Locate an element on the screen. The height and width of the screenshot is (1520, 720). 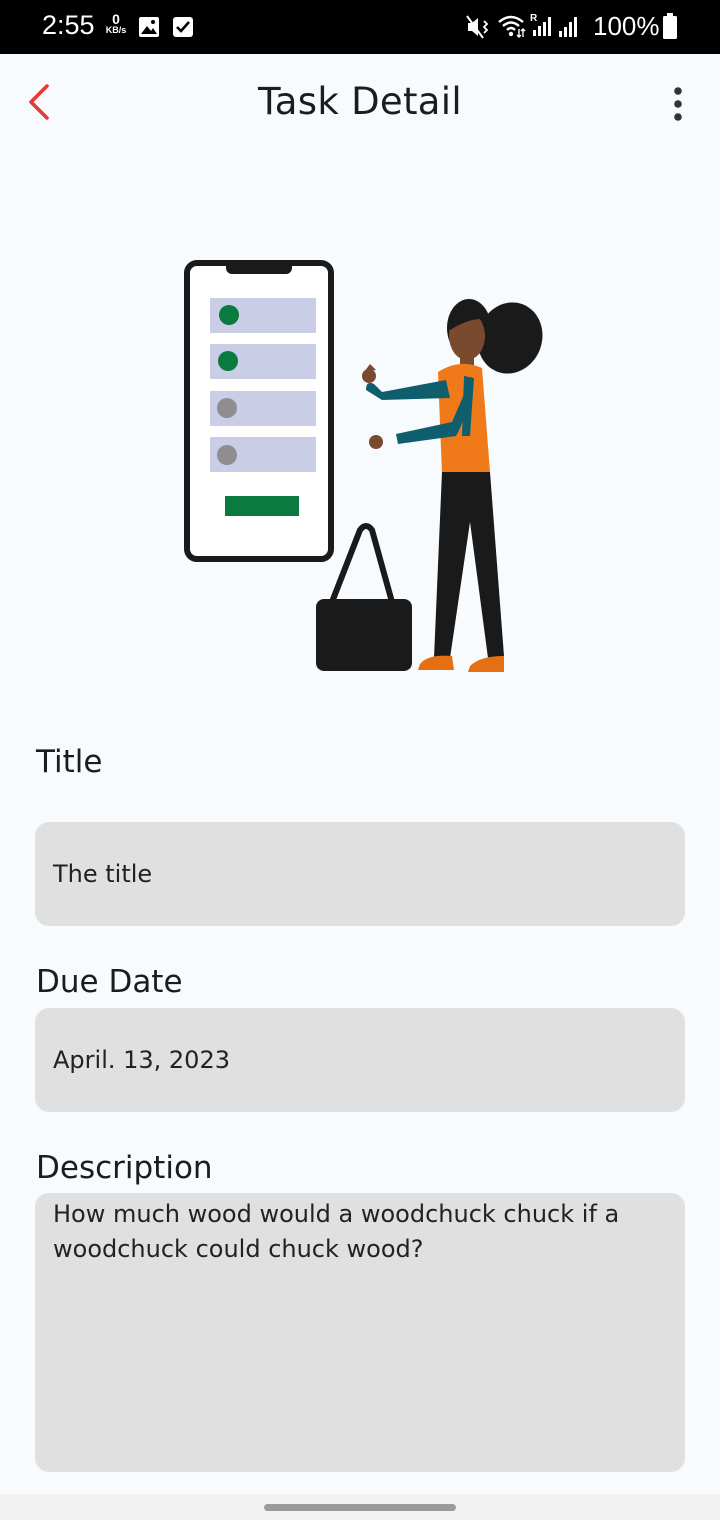
page-title: Task Detail is located at coordinates (360, 101).